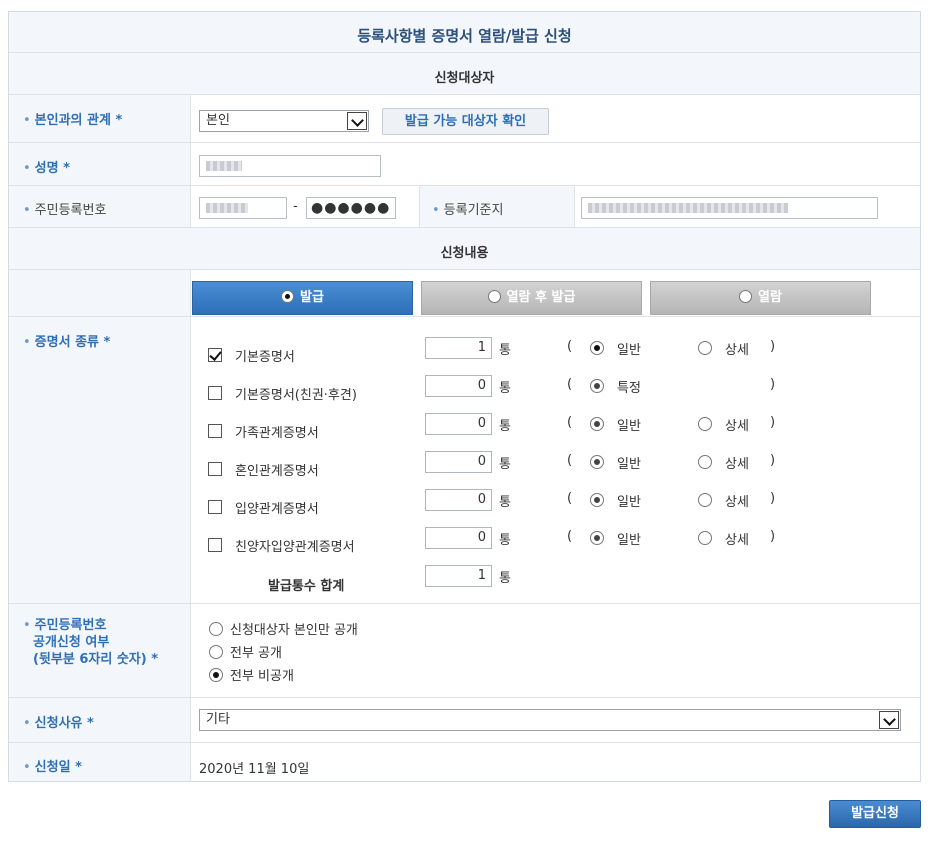  What do you see at coordinates (737, 350) in the screenshot?
I see `cert-basic-detail-label: 상세` at bounding box center [737, 350].